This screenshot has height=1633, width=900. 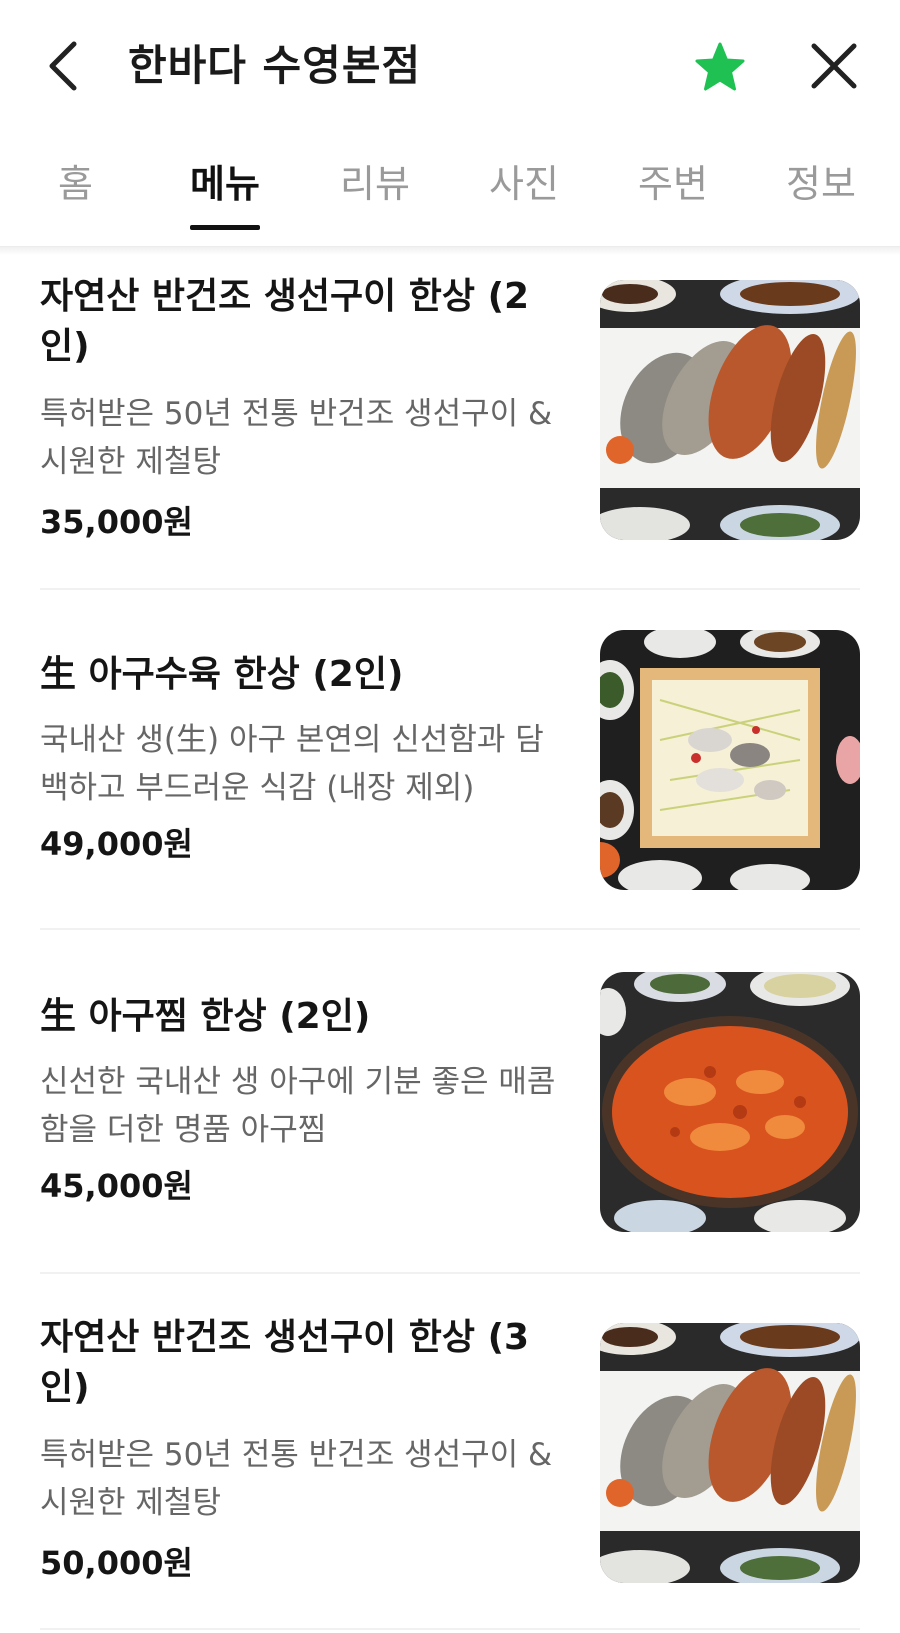 What do you see at coordinates (524, 184) in the screenshot?
I see `tab-label: 사진` at bounding box center [524, 184].